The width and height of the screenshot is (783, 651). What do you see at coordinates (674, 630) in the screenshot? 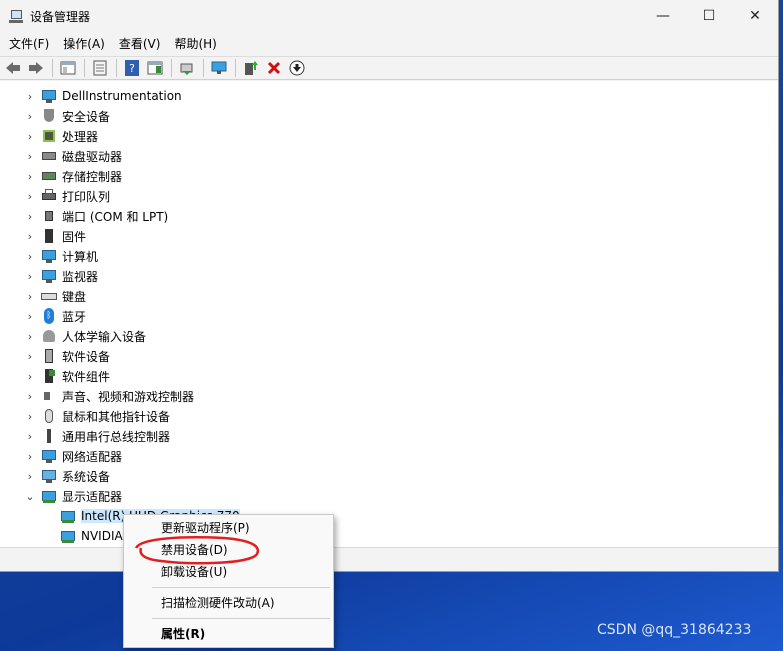
I see `watermark: CSDN @qq_31864233` at bounding box center [674, 630].